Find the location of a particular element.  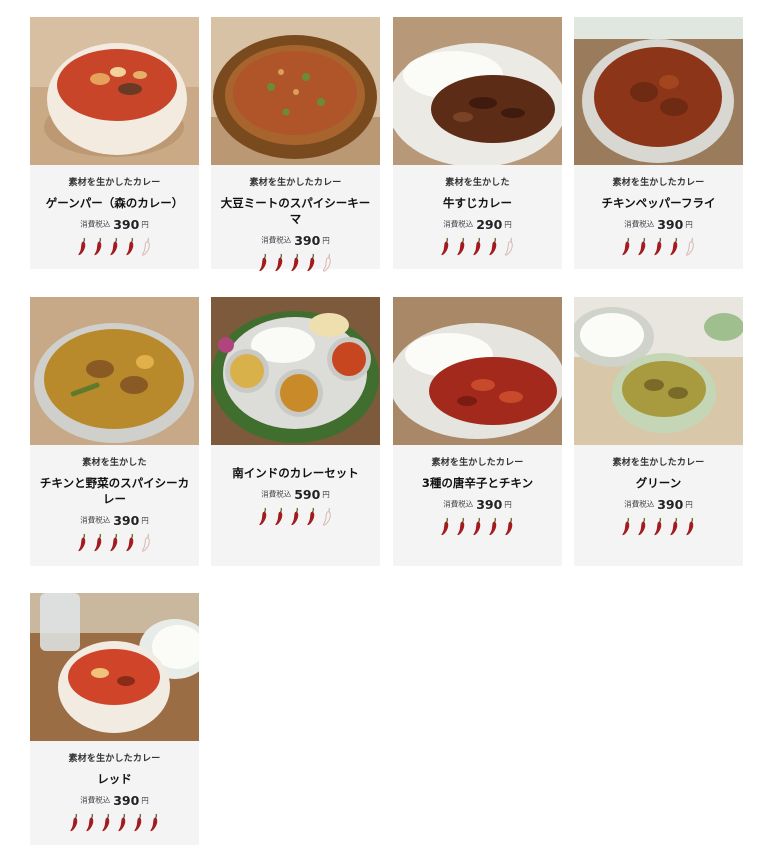

product-card: 素材を生かしたカレー チキンペッパーフライ 消費税込 390 円 is located at coordinates (658, 143).